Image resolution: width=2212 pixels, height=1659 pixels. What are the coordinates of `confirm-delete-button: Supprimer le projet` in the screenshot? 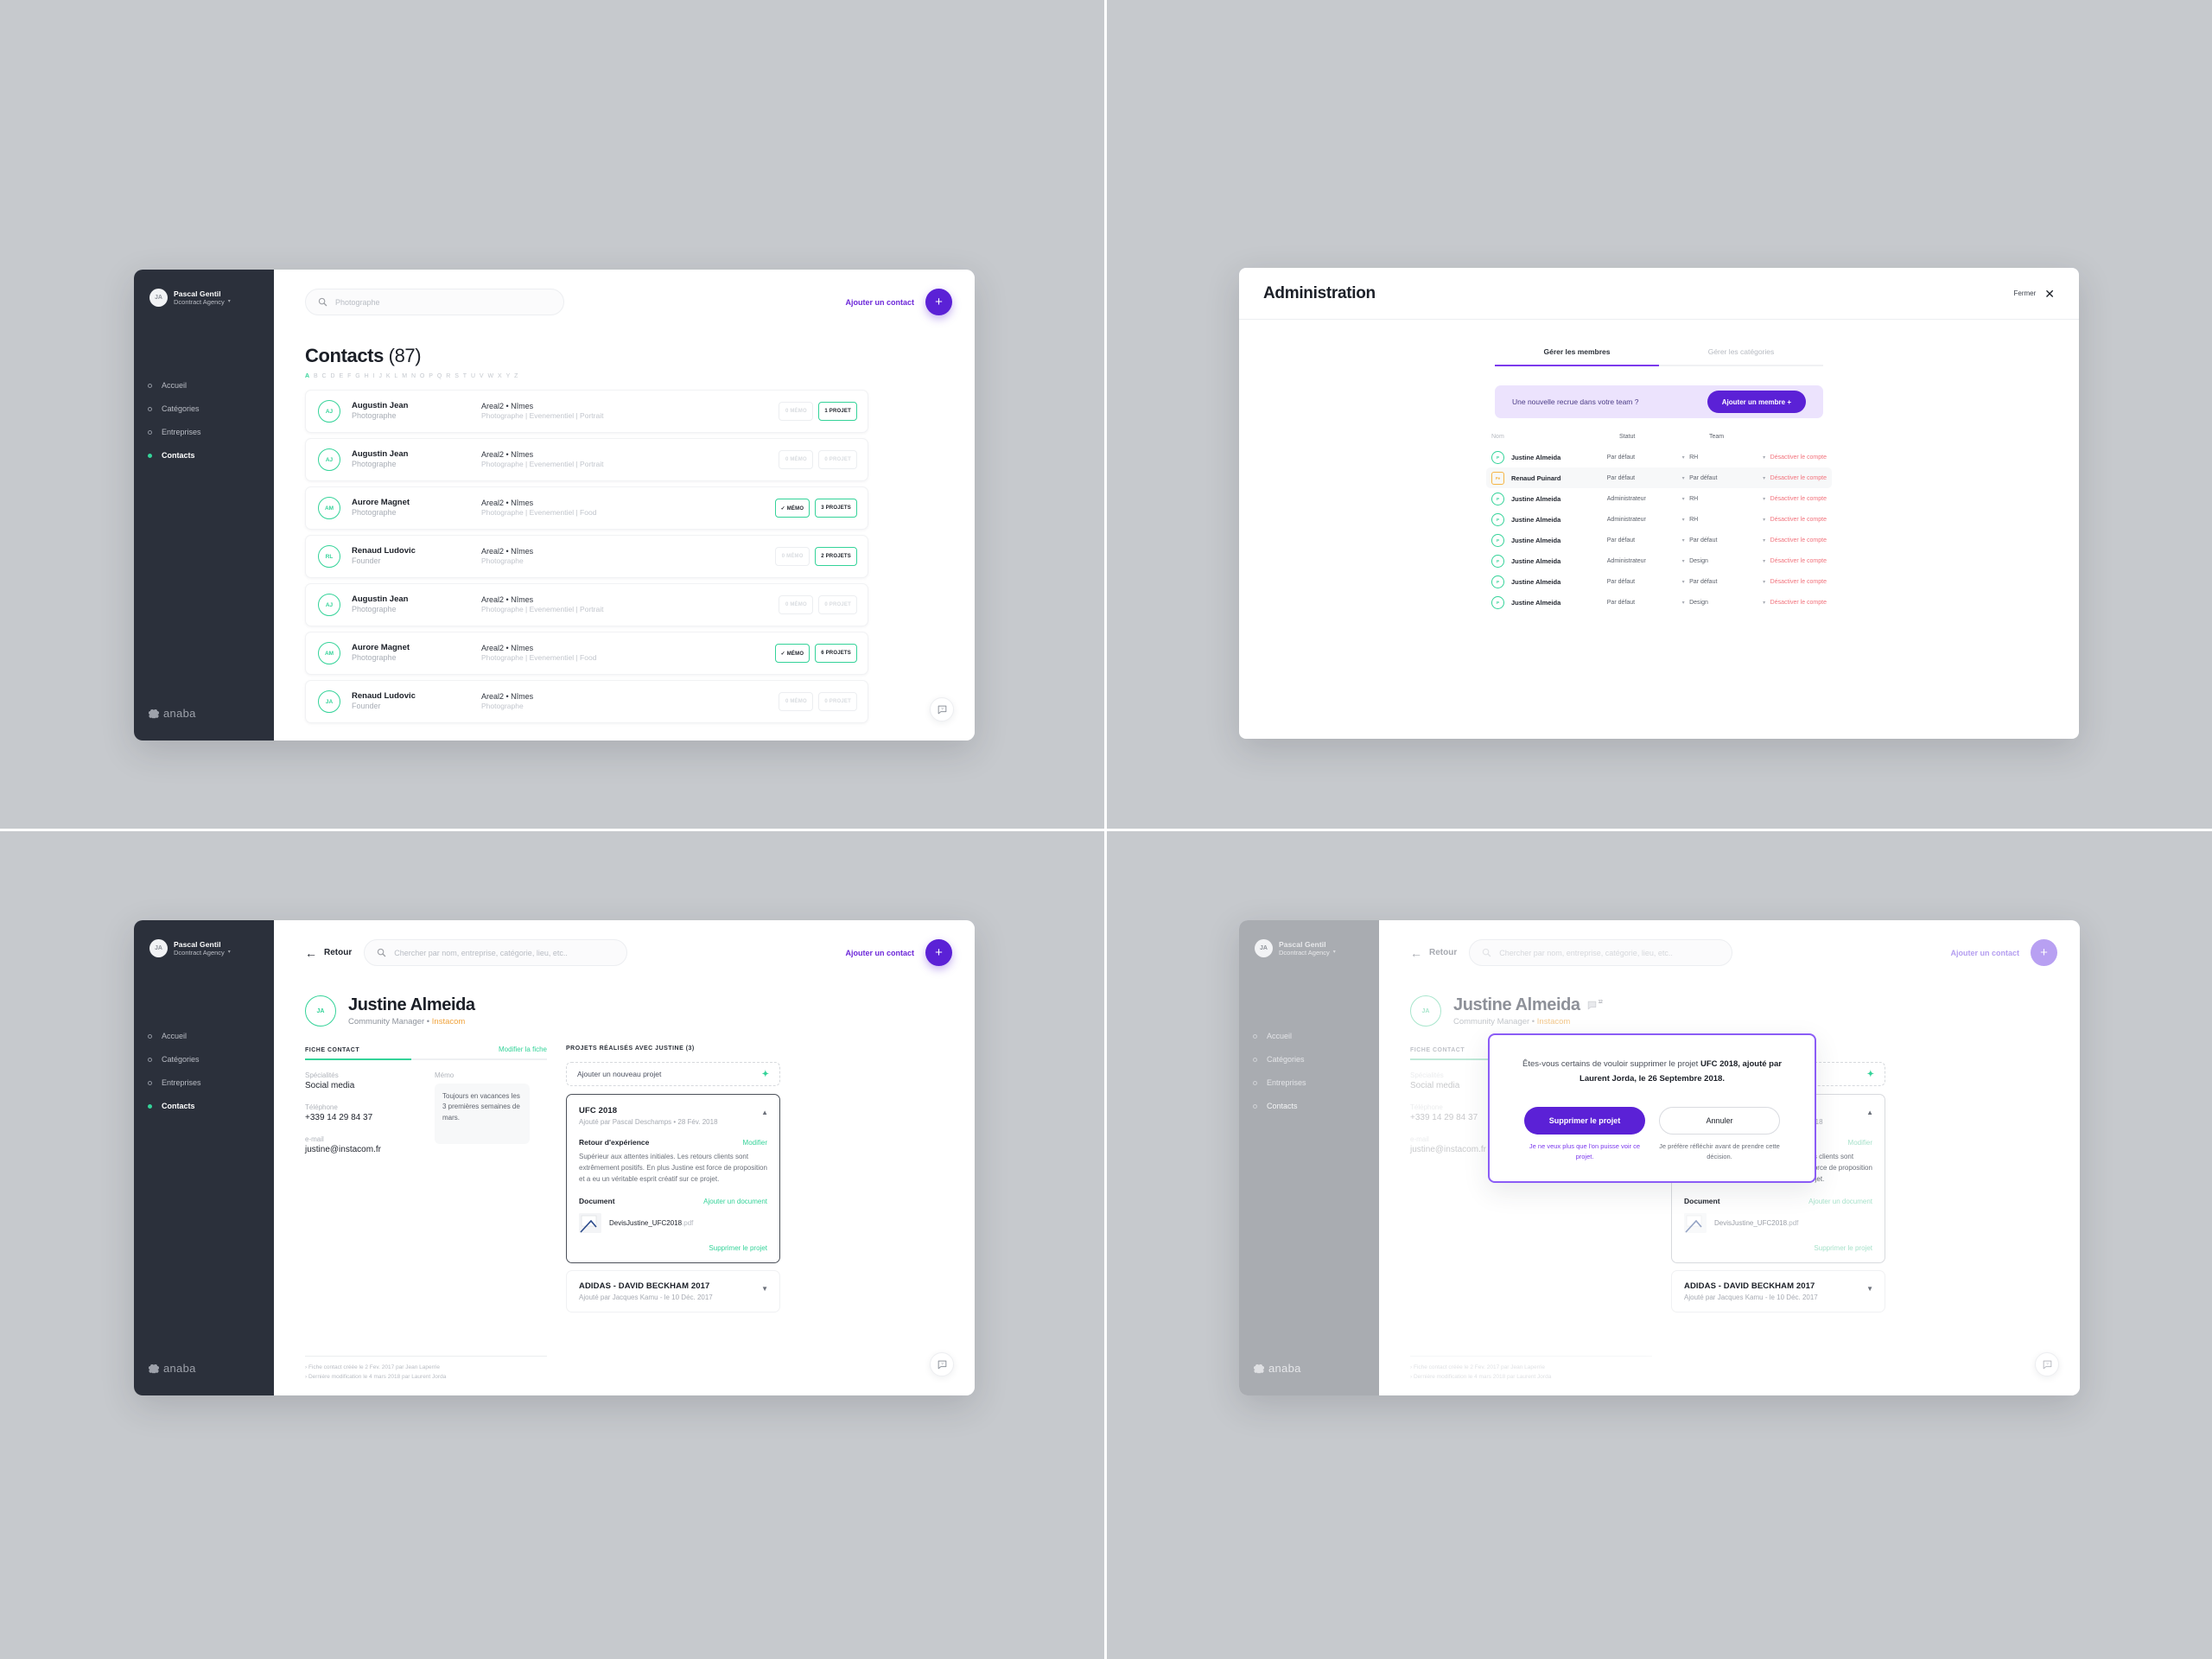 It's located at (1584, 1121).